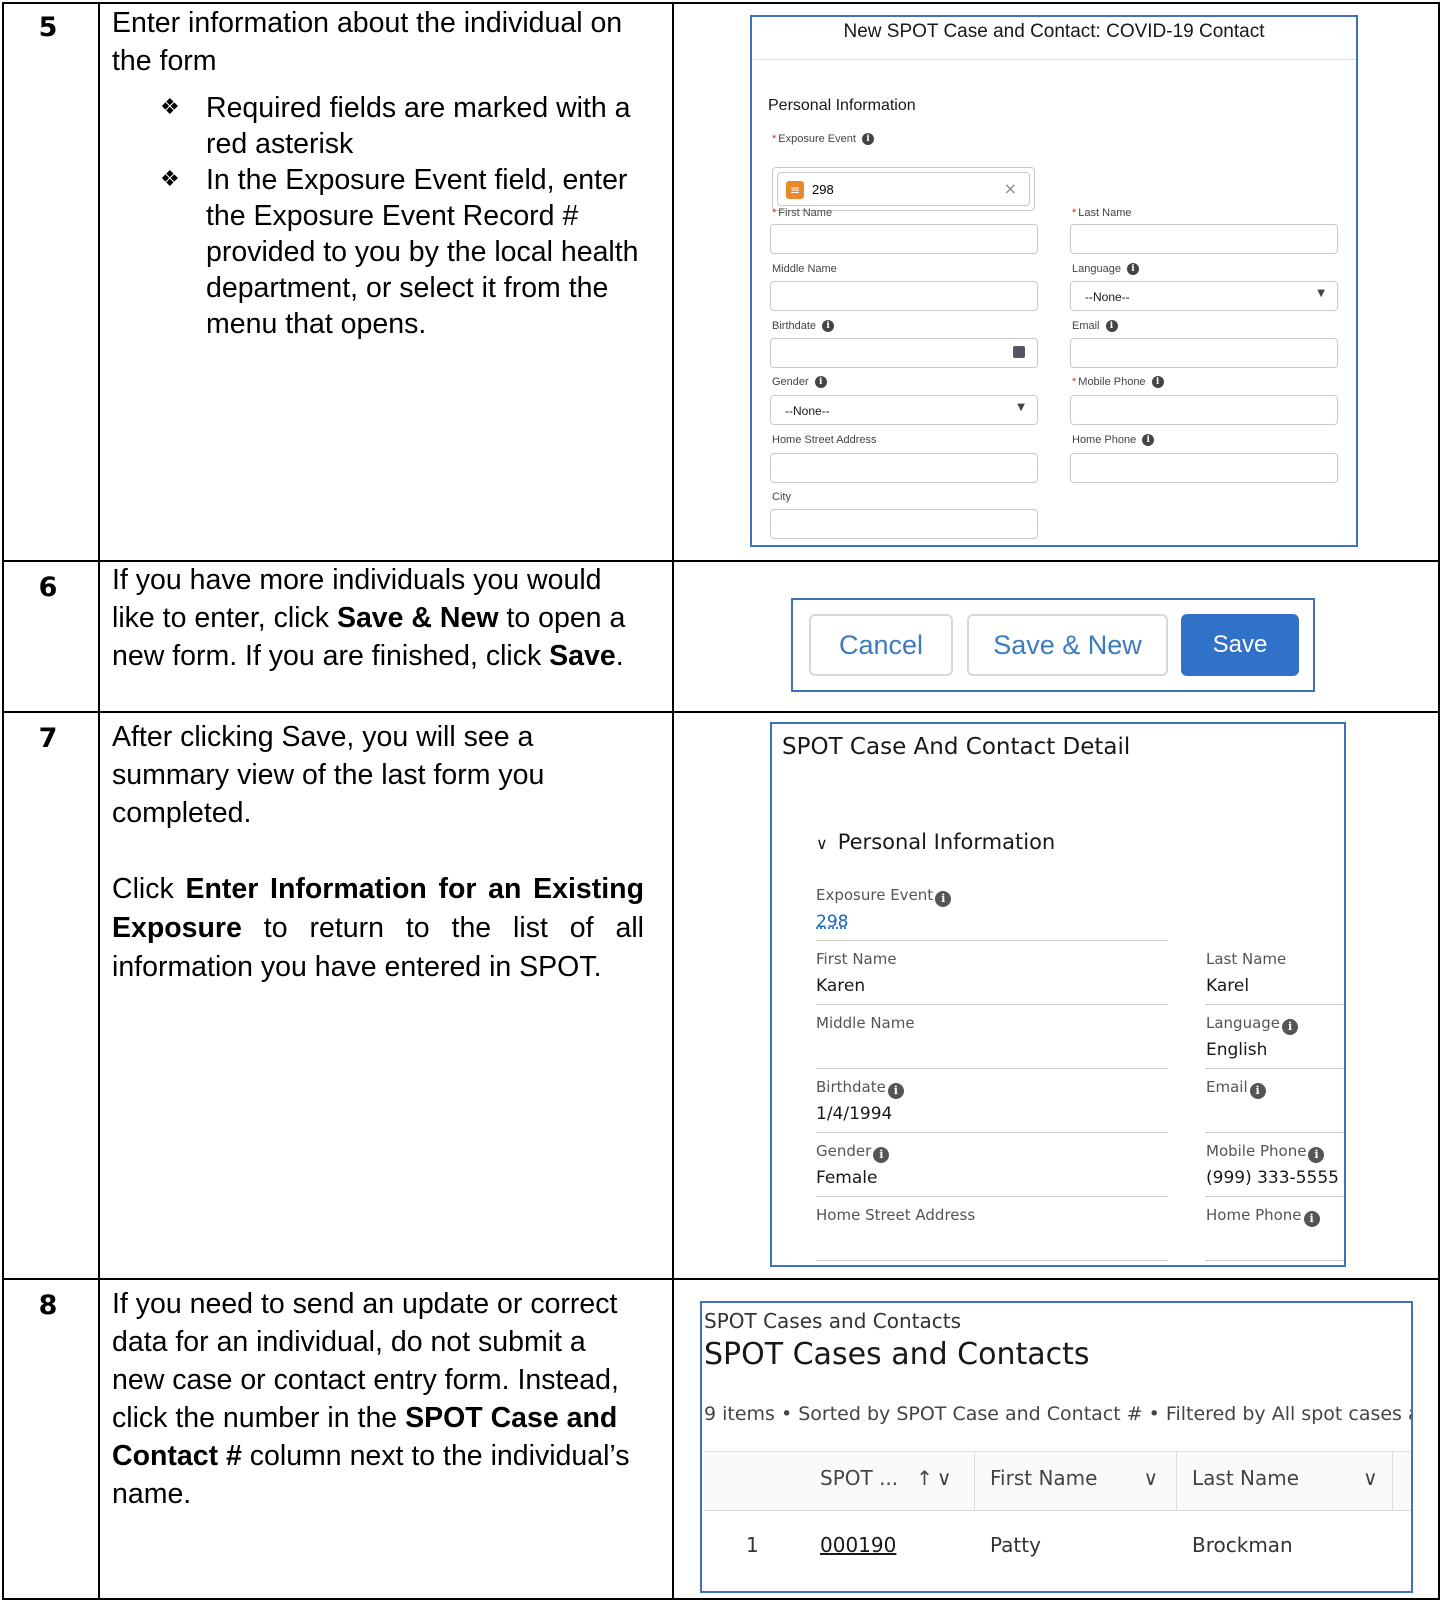  What do you see at coordinates (1240, 645) in the screenshot?
I see `save-button: Save` at bounding box center [1240, 645].